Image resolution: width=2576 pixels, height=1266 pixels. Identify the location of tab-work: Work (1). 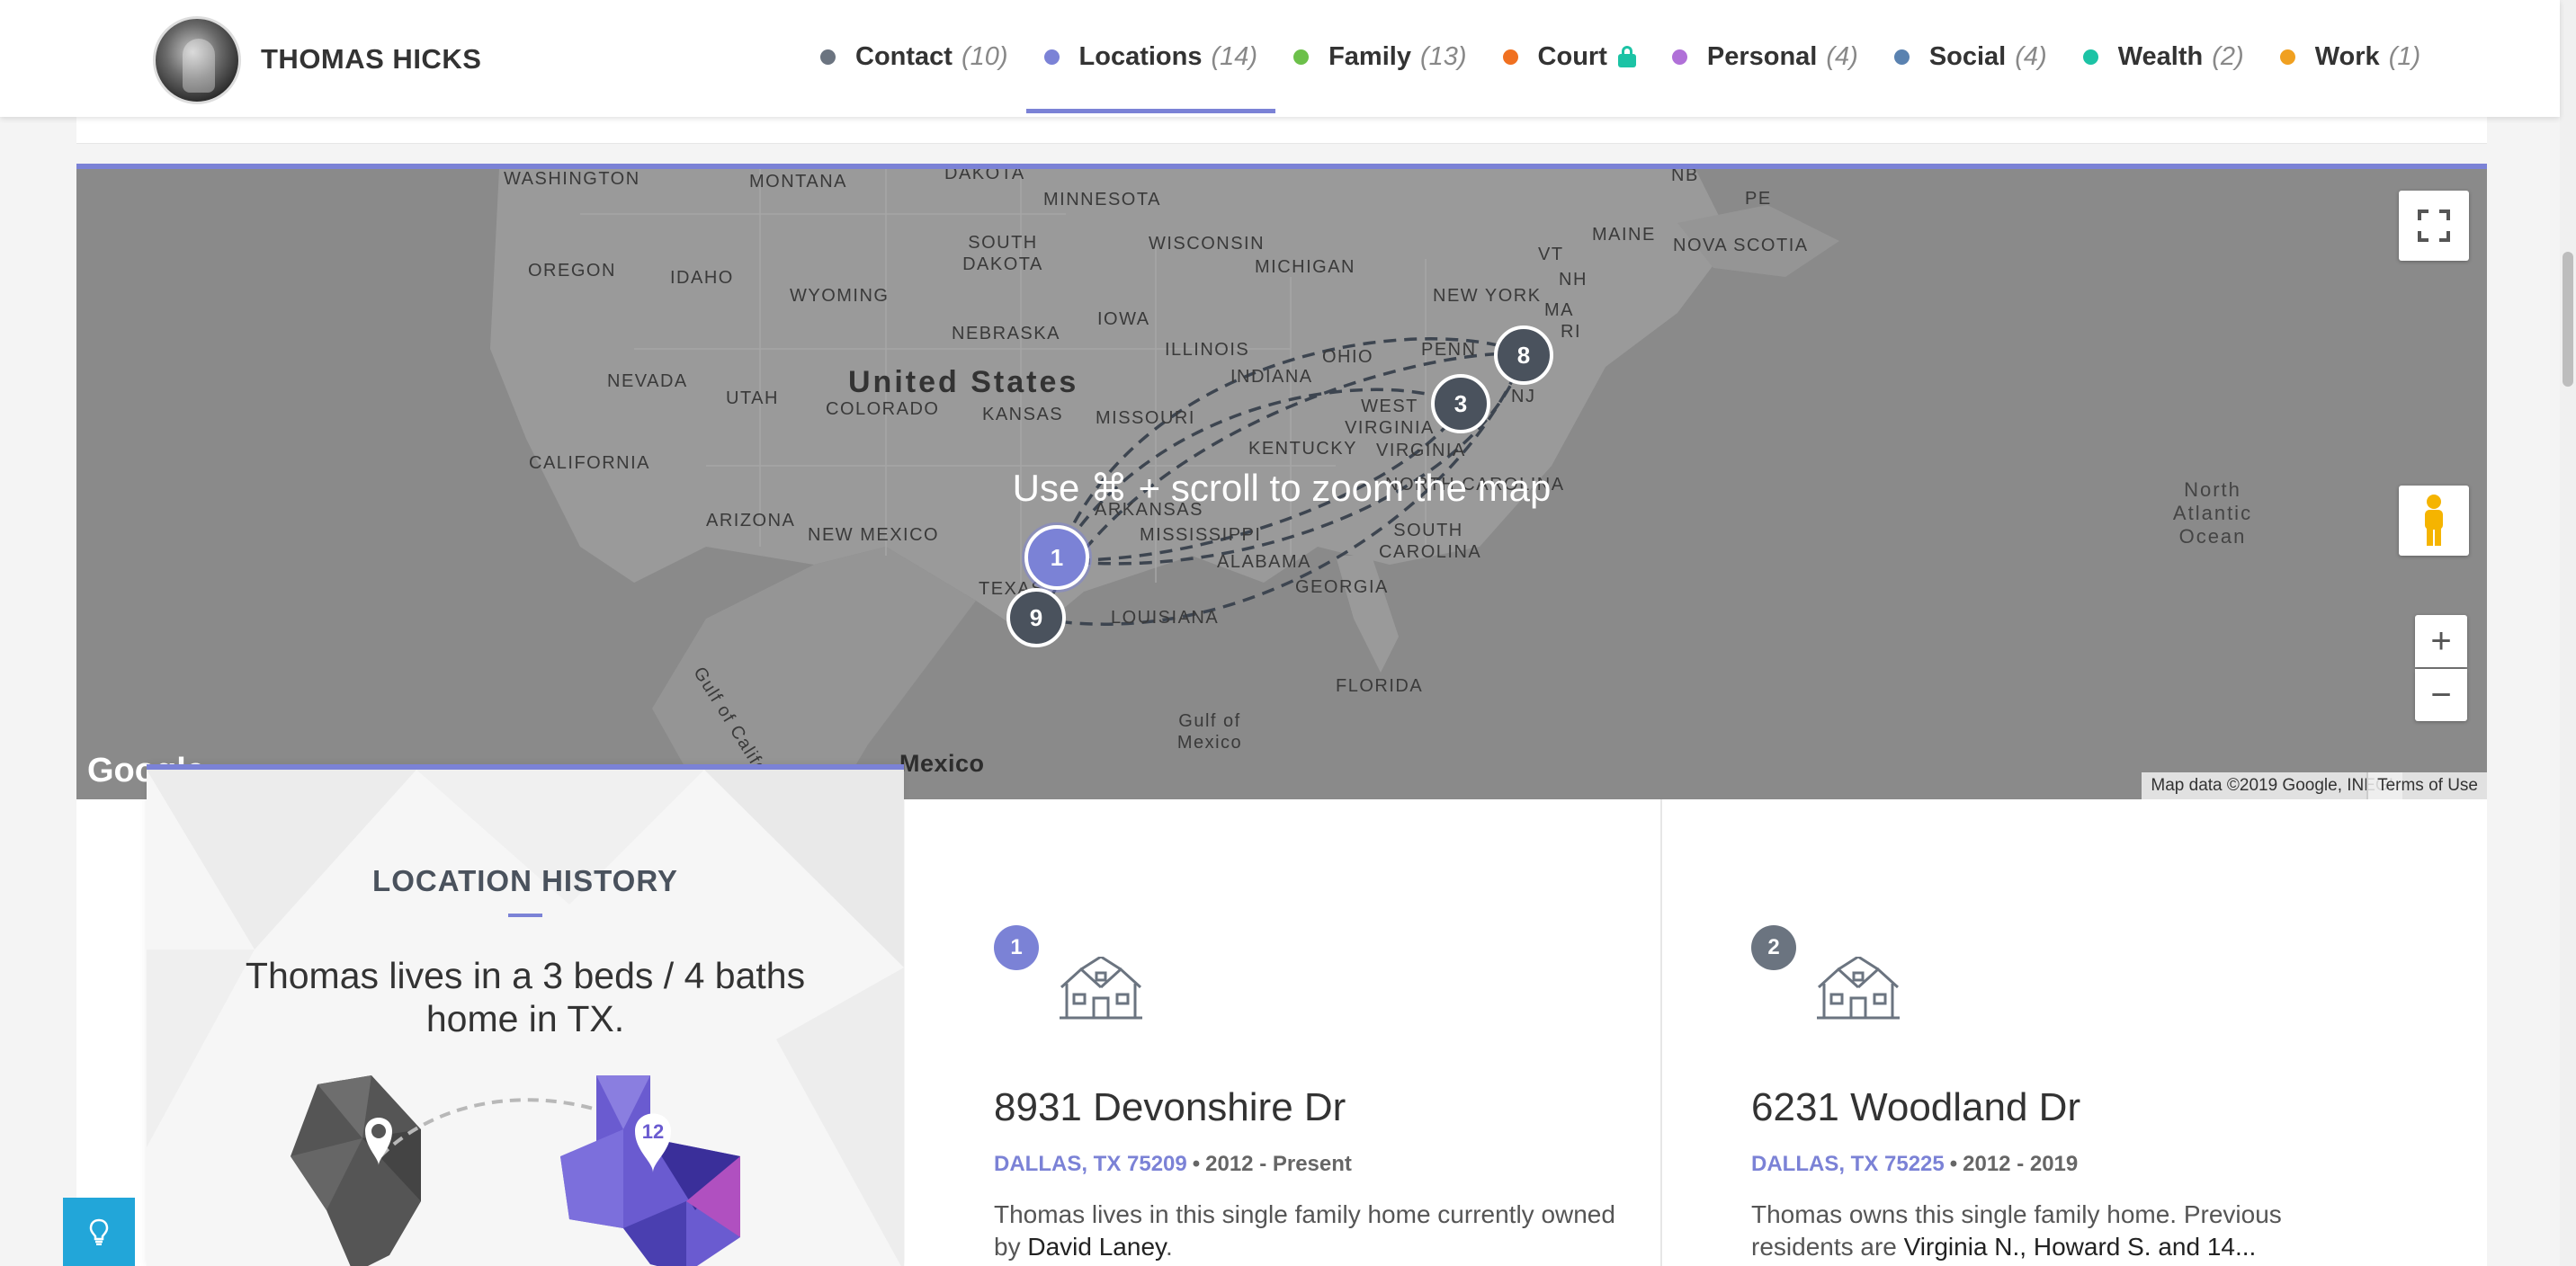
(2350, 57).